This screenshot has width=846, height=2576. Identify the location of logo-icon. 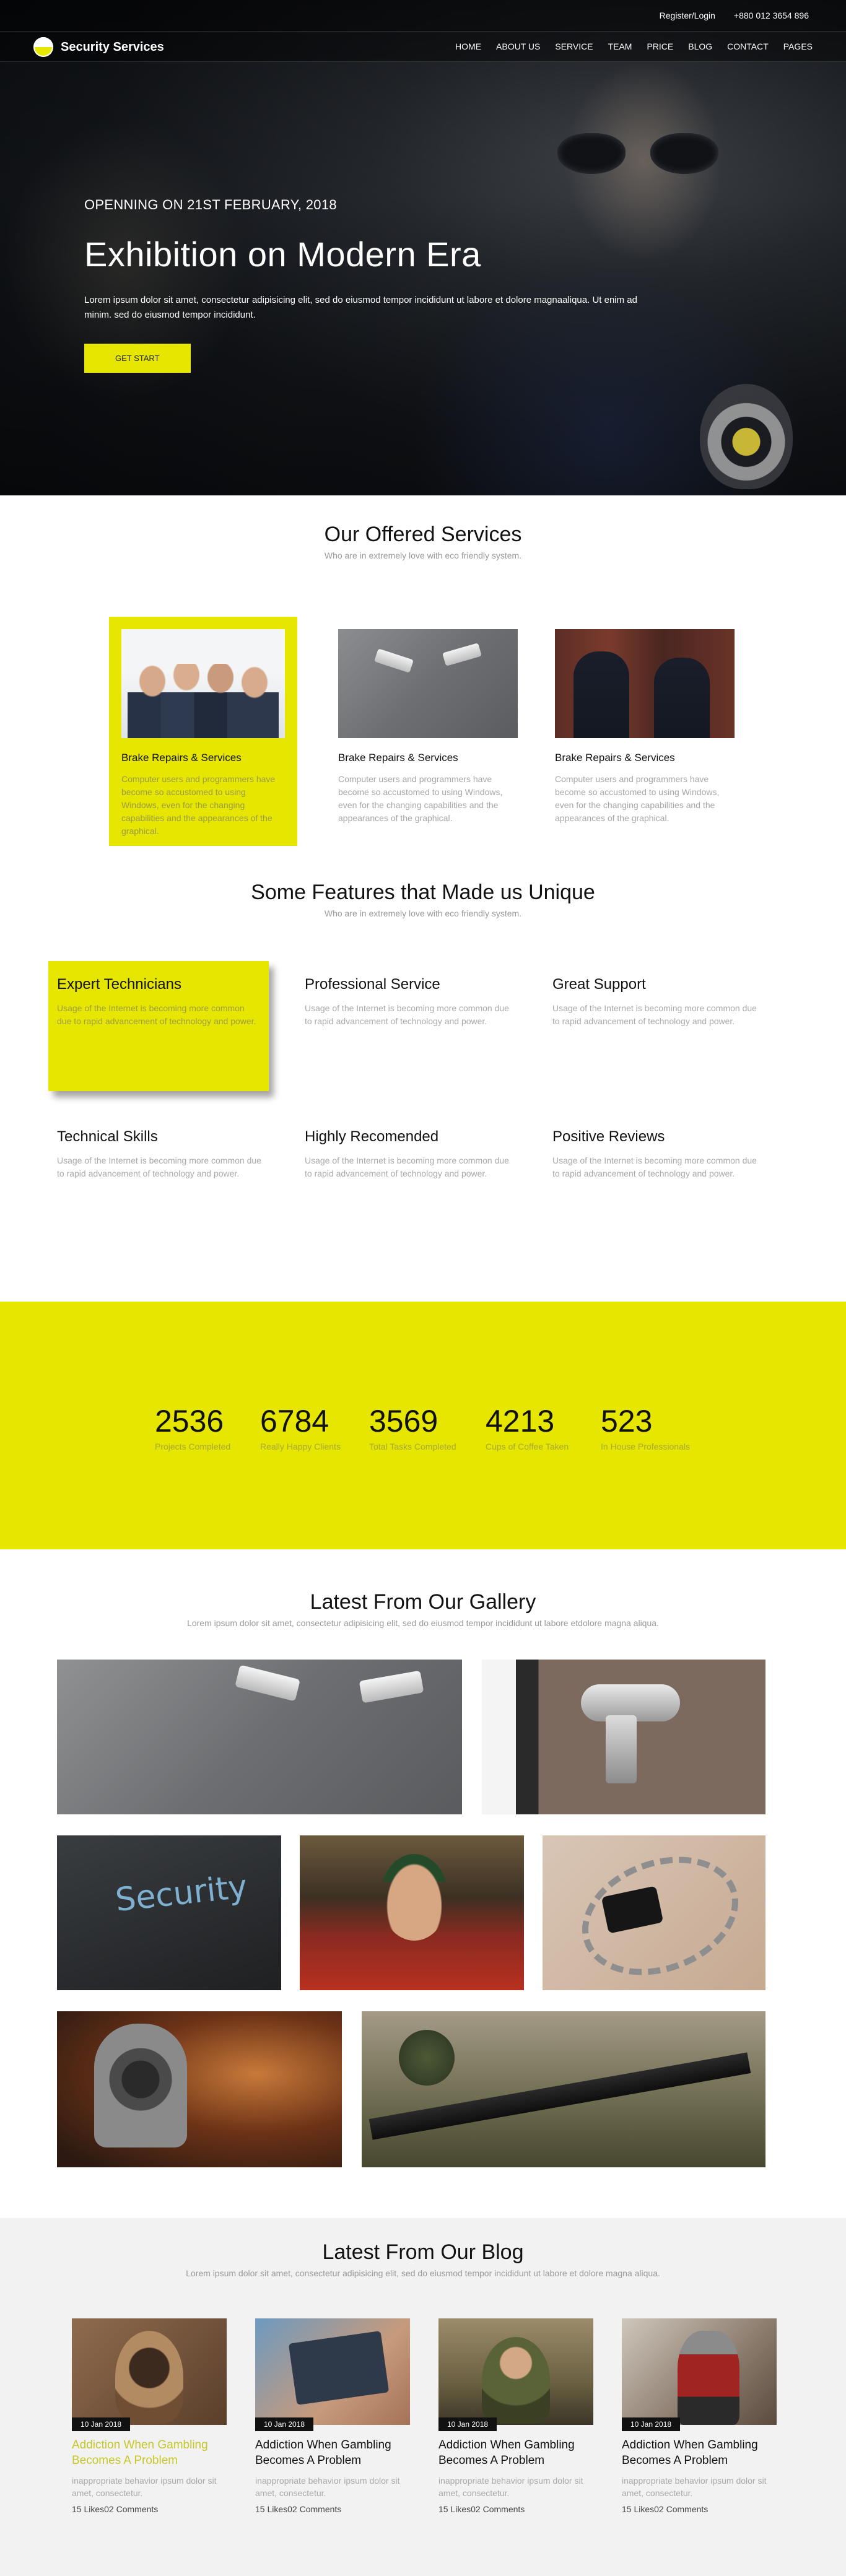
(43, 47).